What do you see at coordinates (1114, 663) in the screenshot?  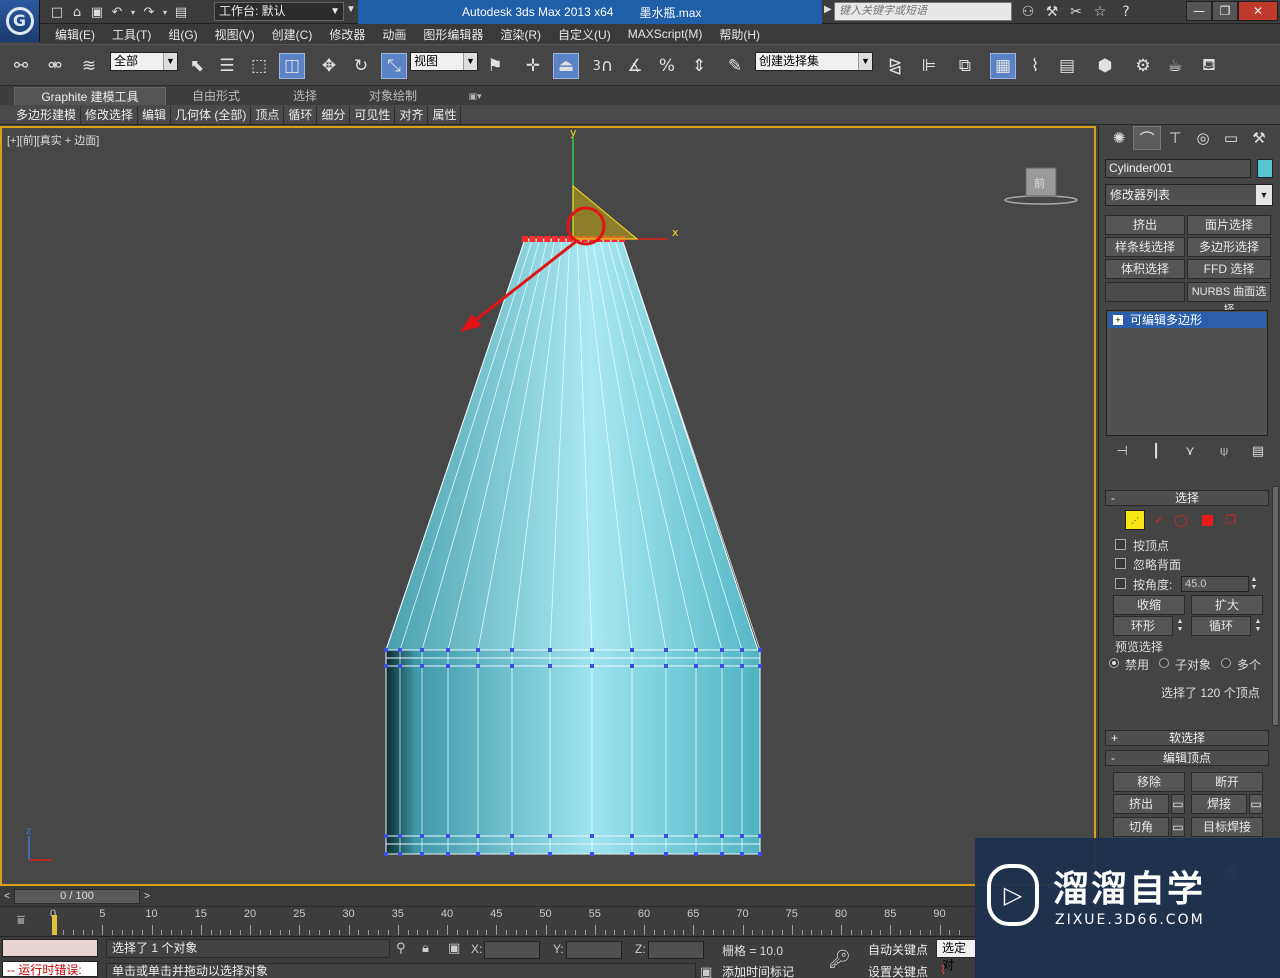 I see `preview-disabled-radio` at bounding box center [1114, 663].